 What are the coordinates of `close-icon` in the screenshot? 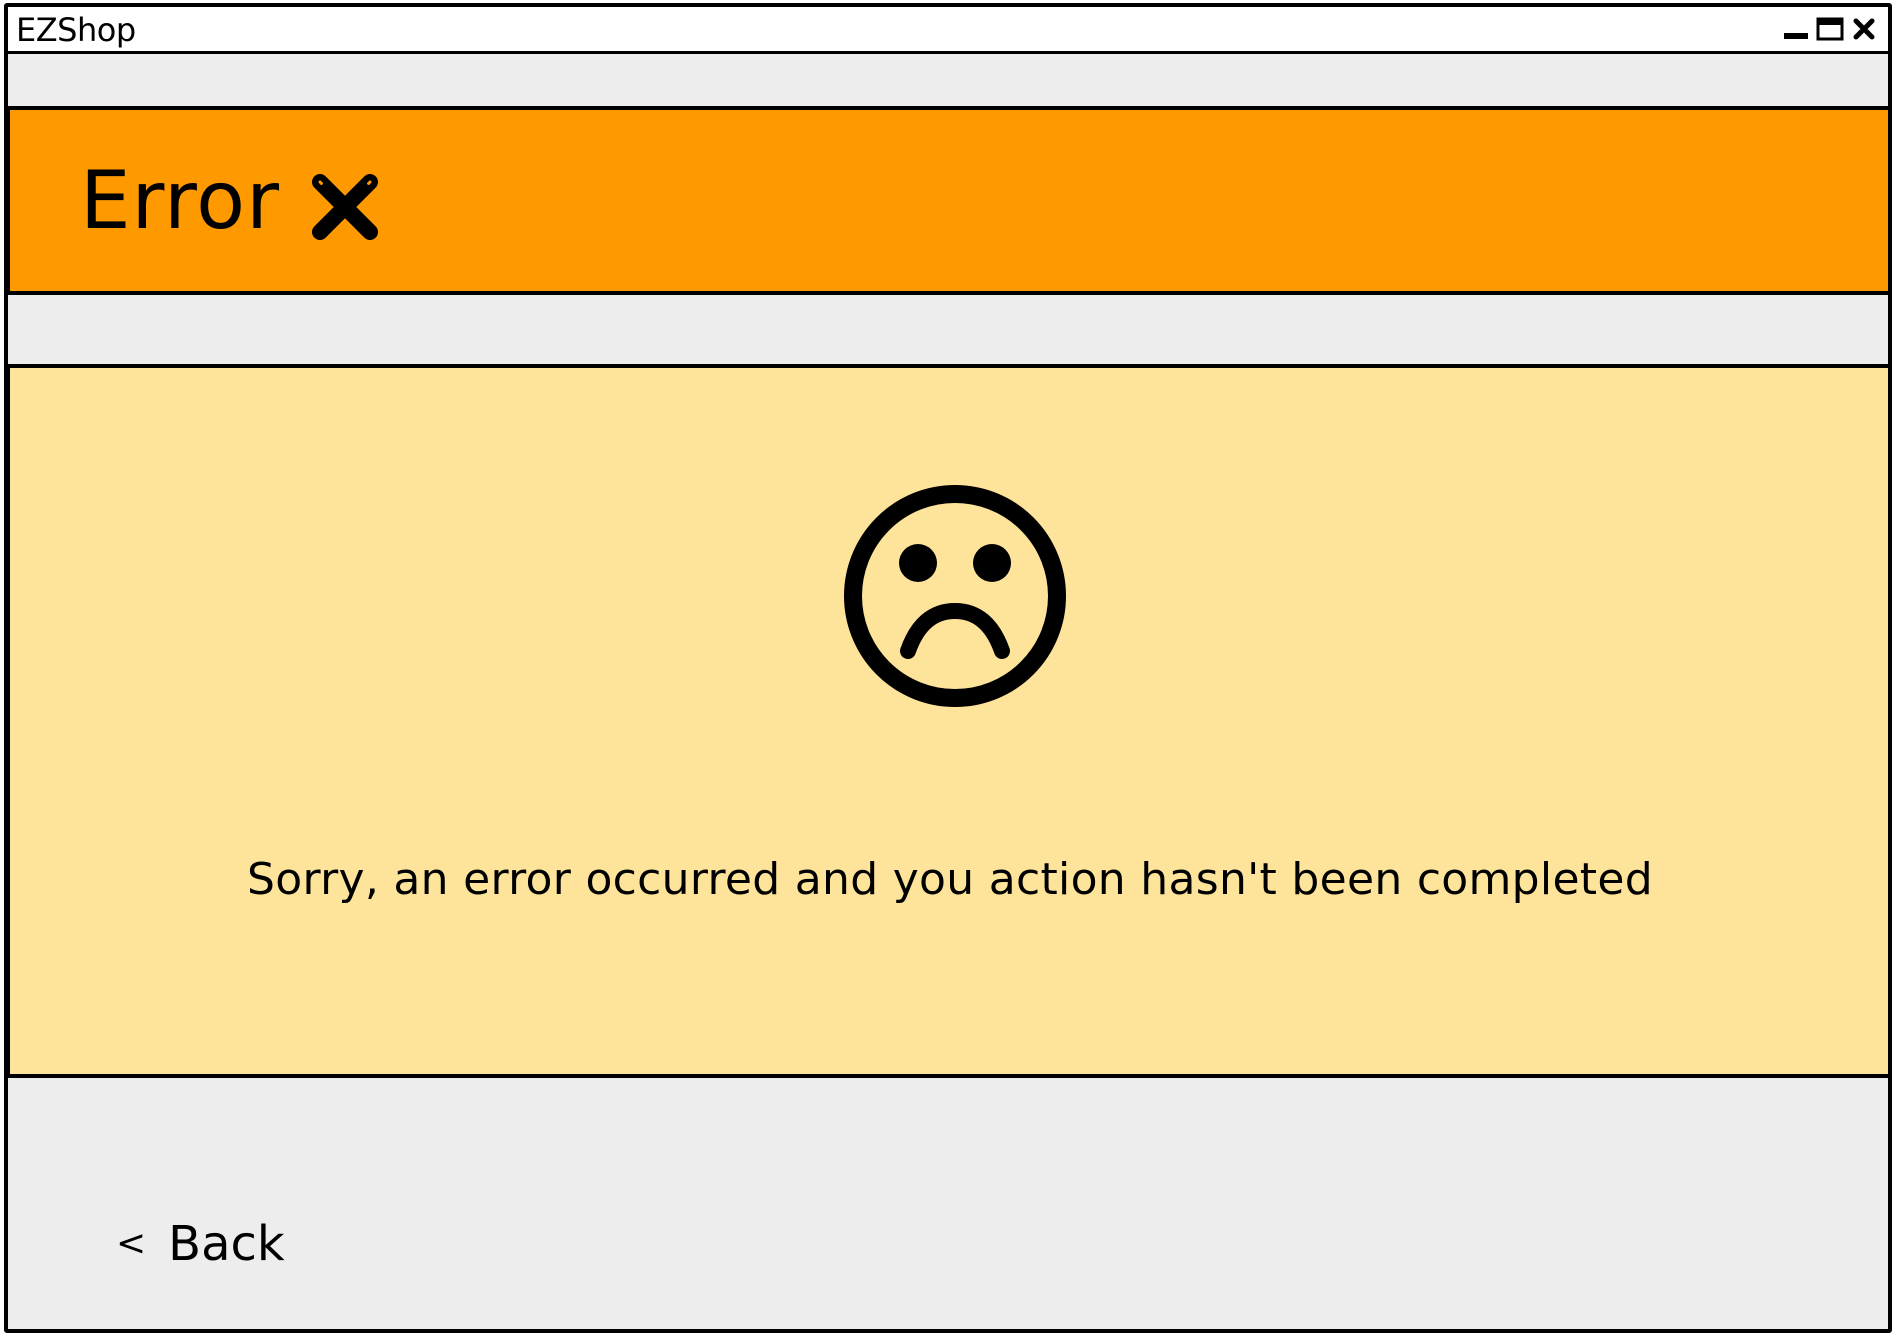 It's located at (1864, 29).